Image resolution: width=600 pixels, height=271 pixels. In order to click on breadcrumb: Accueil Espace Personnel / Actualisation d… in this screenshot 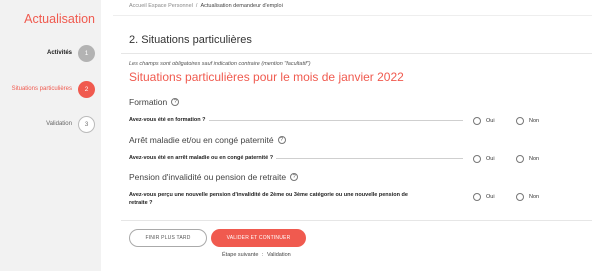, I will do `click(206, 6)`.